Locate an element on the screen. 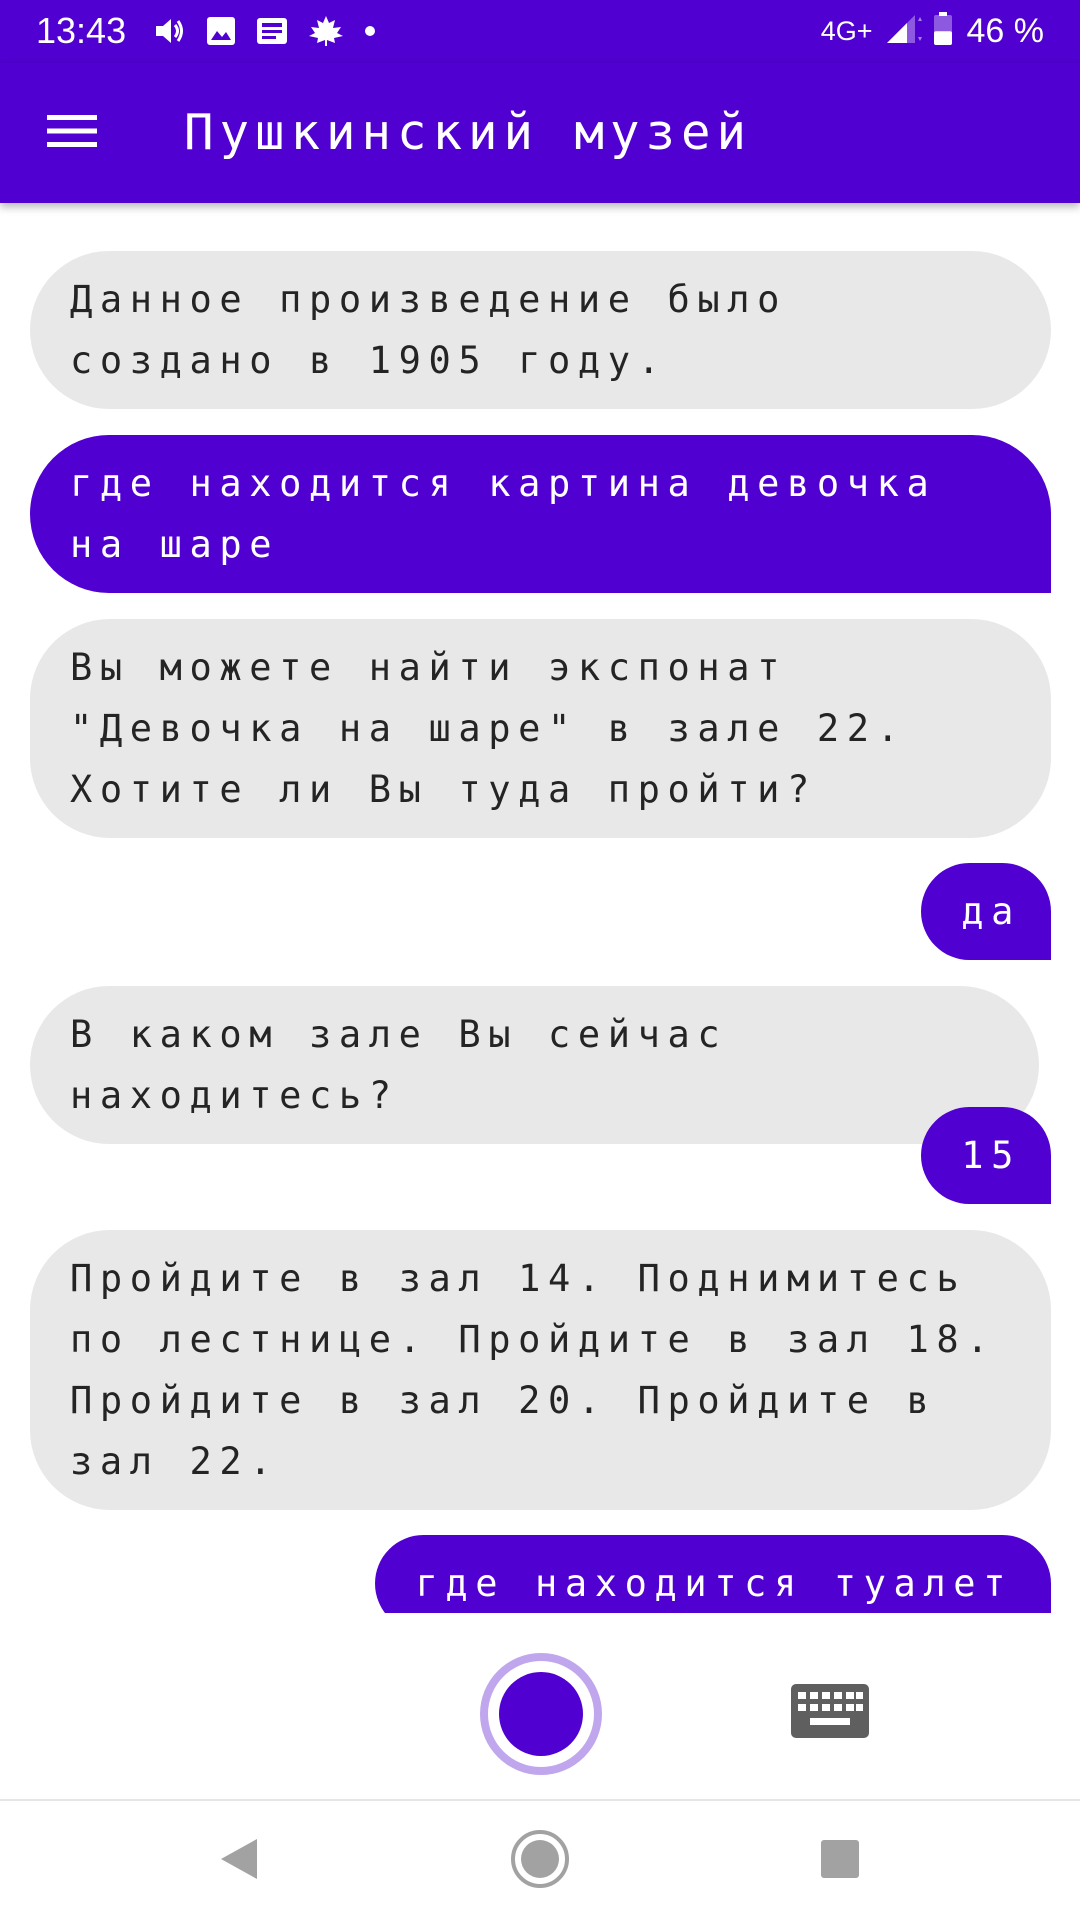  dot-icon is located at coordinates (370, 31).